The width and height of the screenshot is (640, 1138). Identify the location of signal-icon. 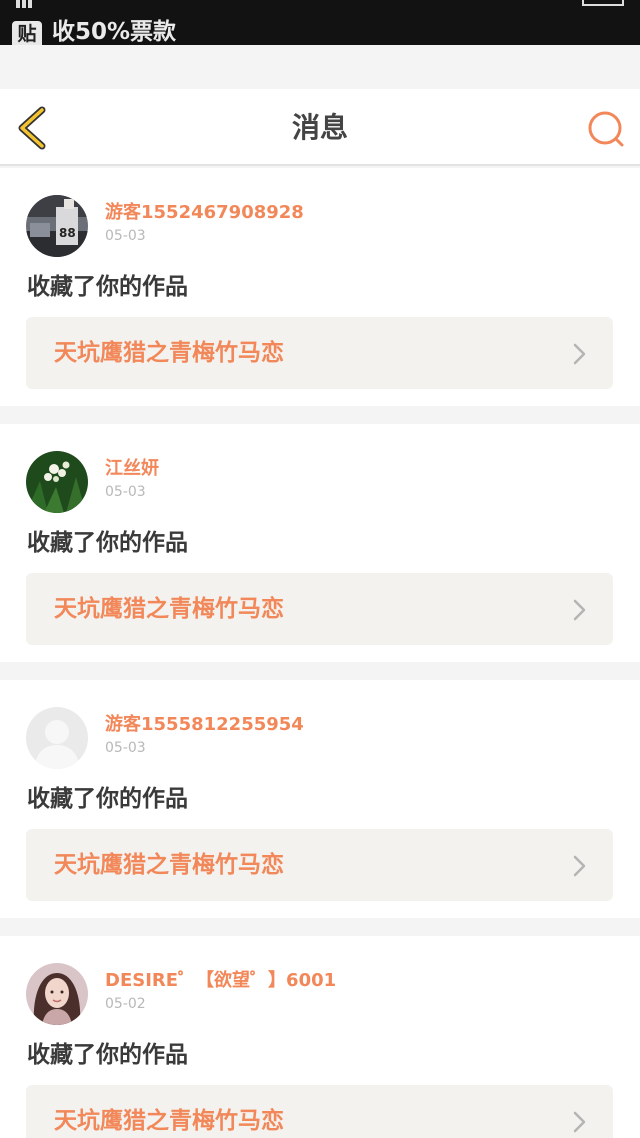
(31, 4).